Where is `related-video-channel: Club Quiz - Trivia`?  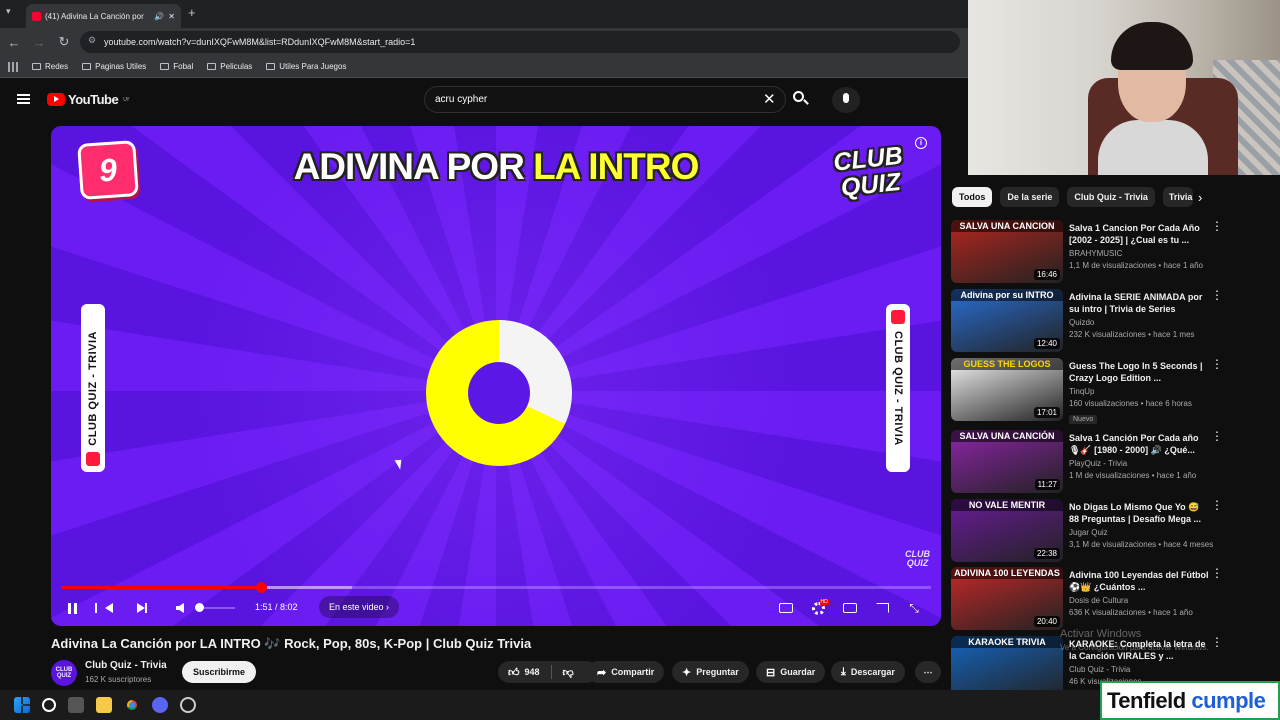
related-video-channel: Club Quiz - Trivia is located at coordinates (1139, 669).